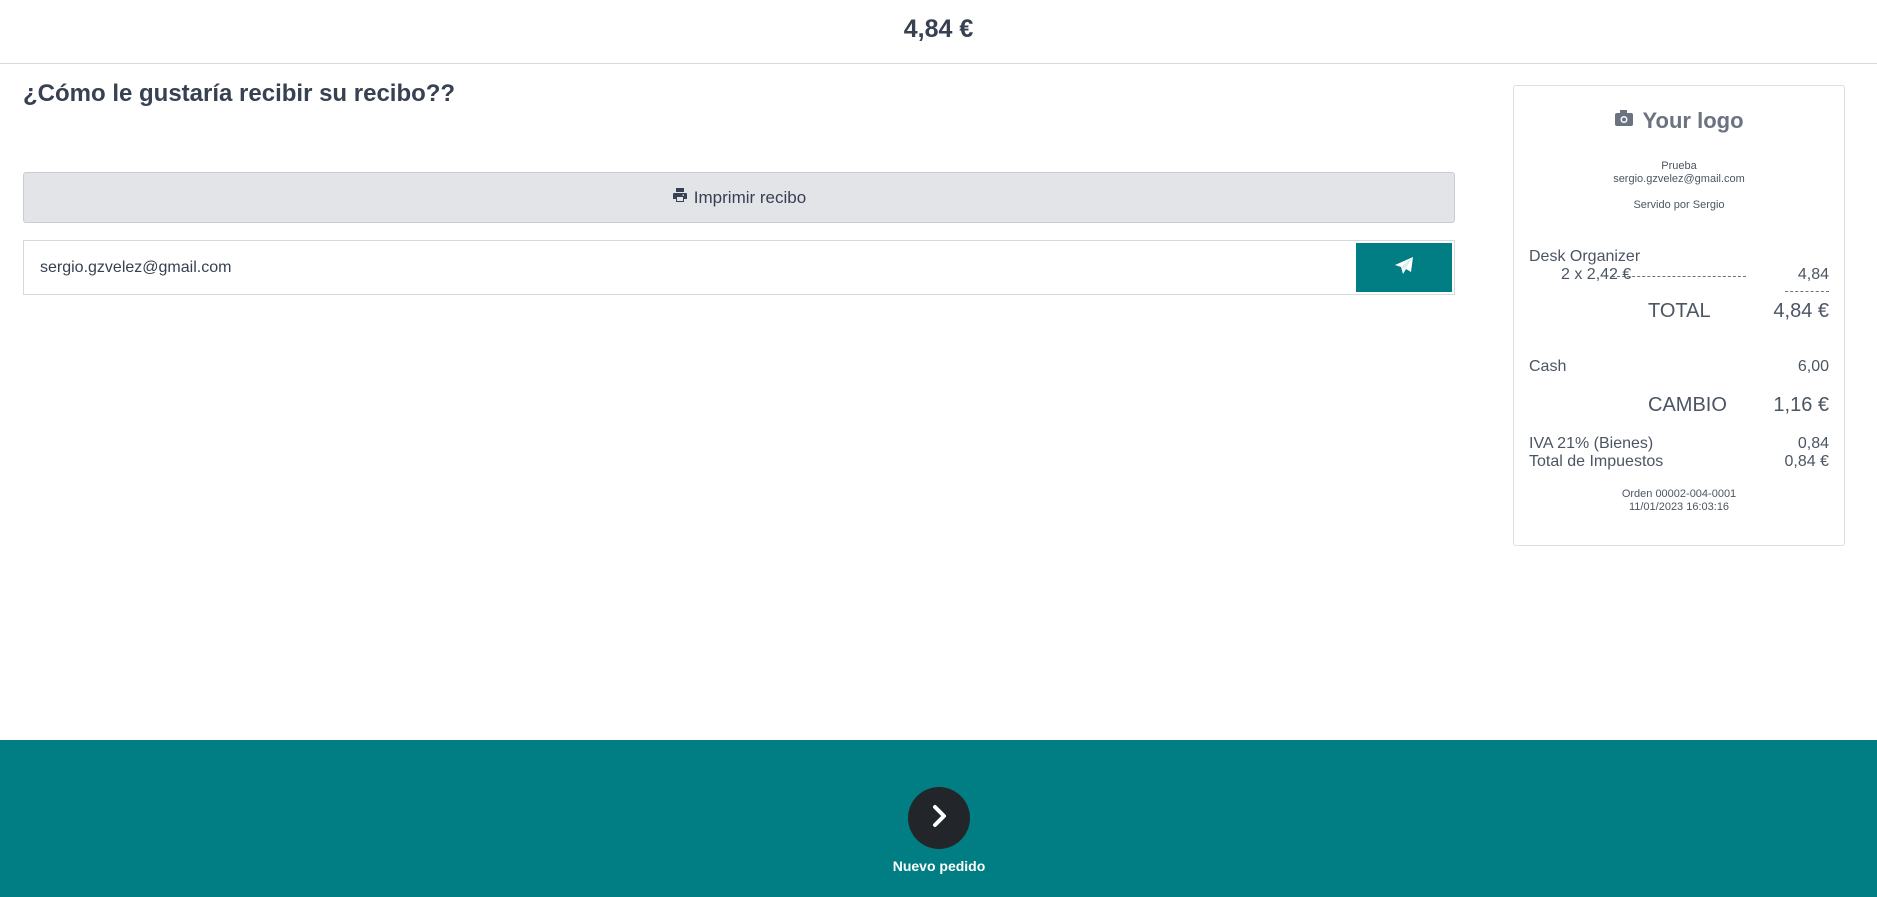  Describe the element at coordinates (1679, 275) in the screenshot. I see `receipt-line-qty: 2 x 2,42 € 4,84` at that location.